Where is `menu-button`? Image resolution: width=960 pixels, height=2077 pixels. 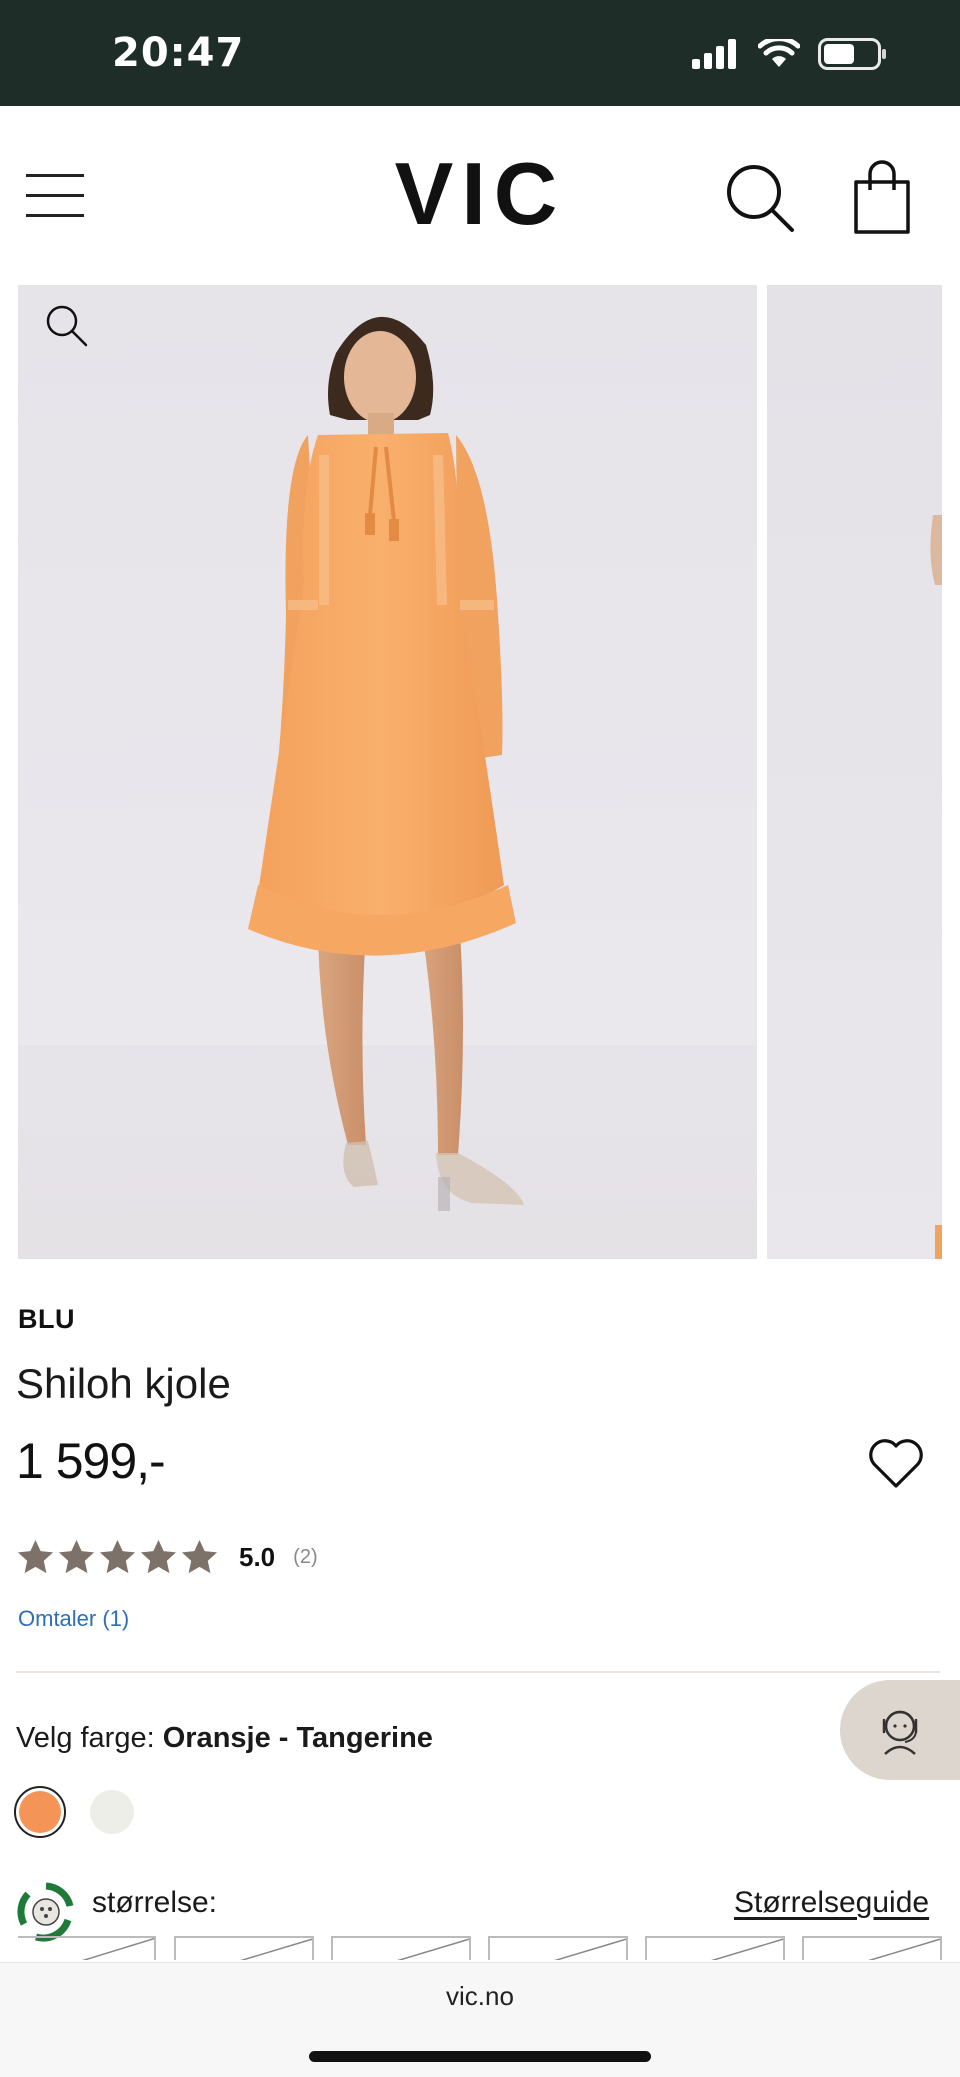
menu-button is located at coordinates (56, 195).